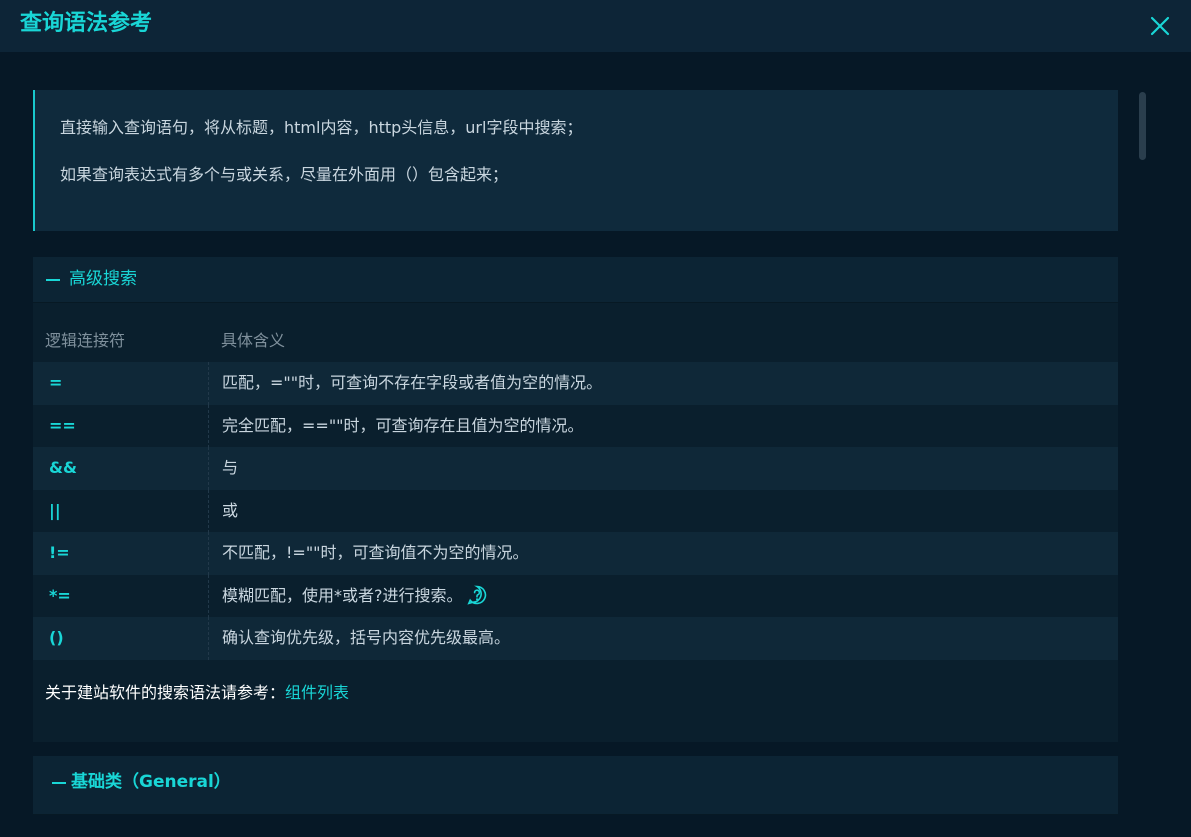 The width and height of the screenshot is (1191, 837). I want to click on operator-cell: ||, so click(55, 510).